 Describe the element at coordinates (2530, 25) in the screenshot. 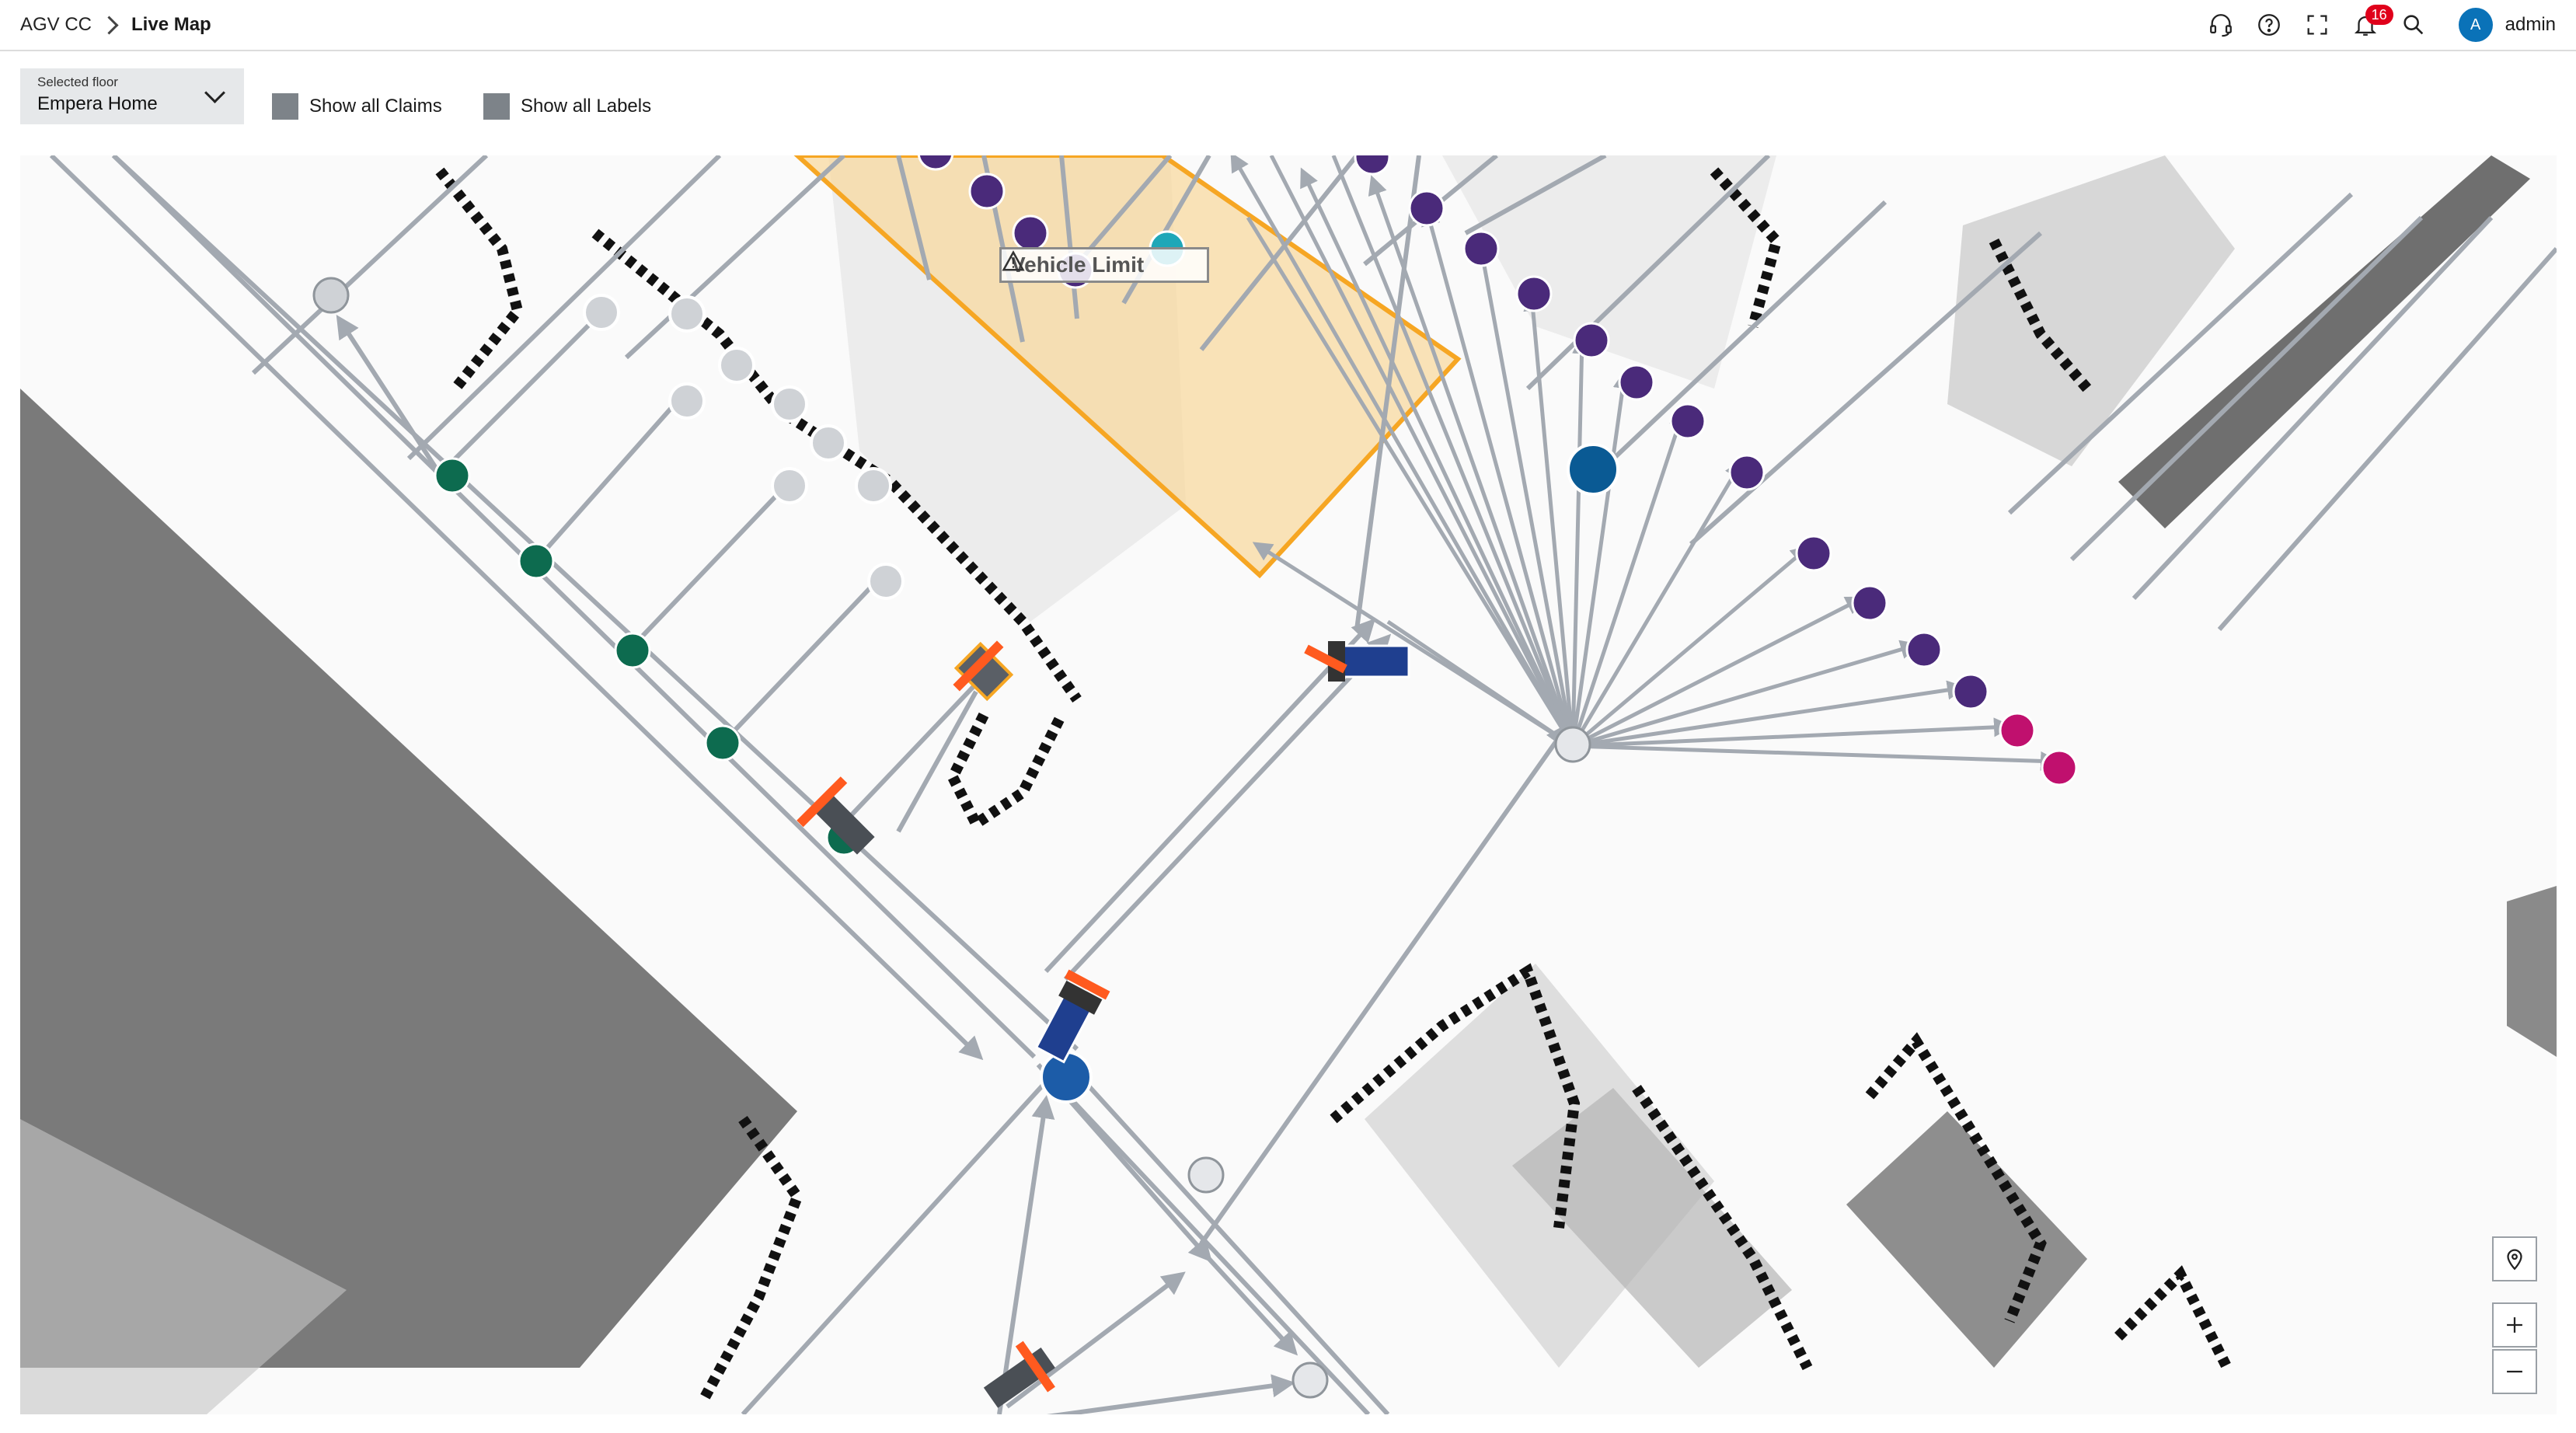

I see `username: admin` at that location.